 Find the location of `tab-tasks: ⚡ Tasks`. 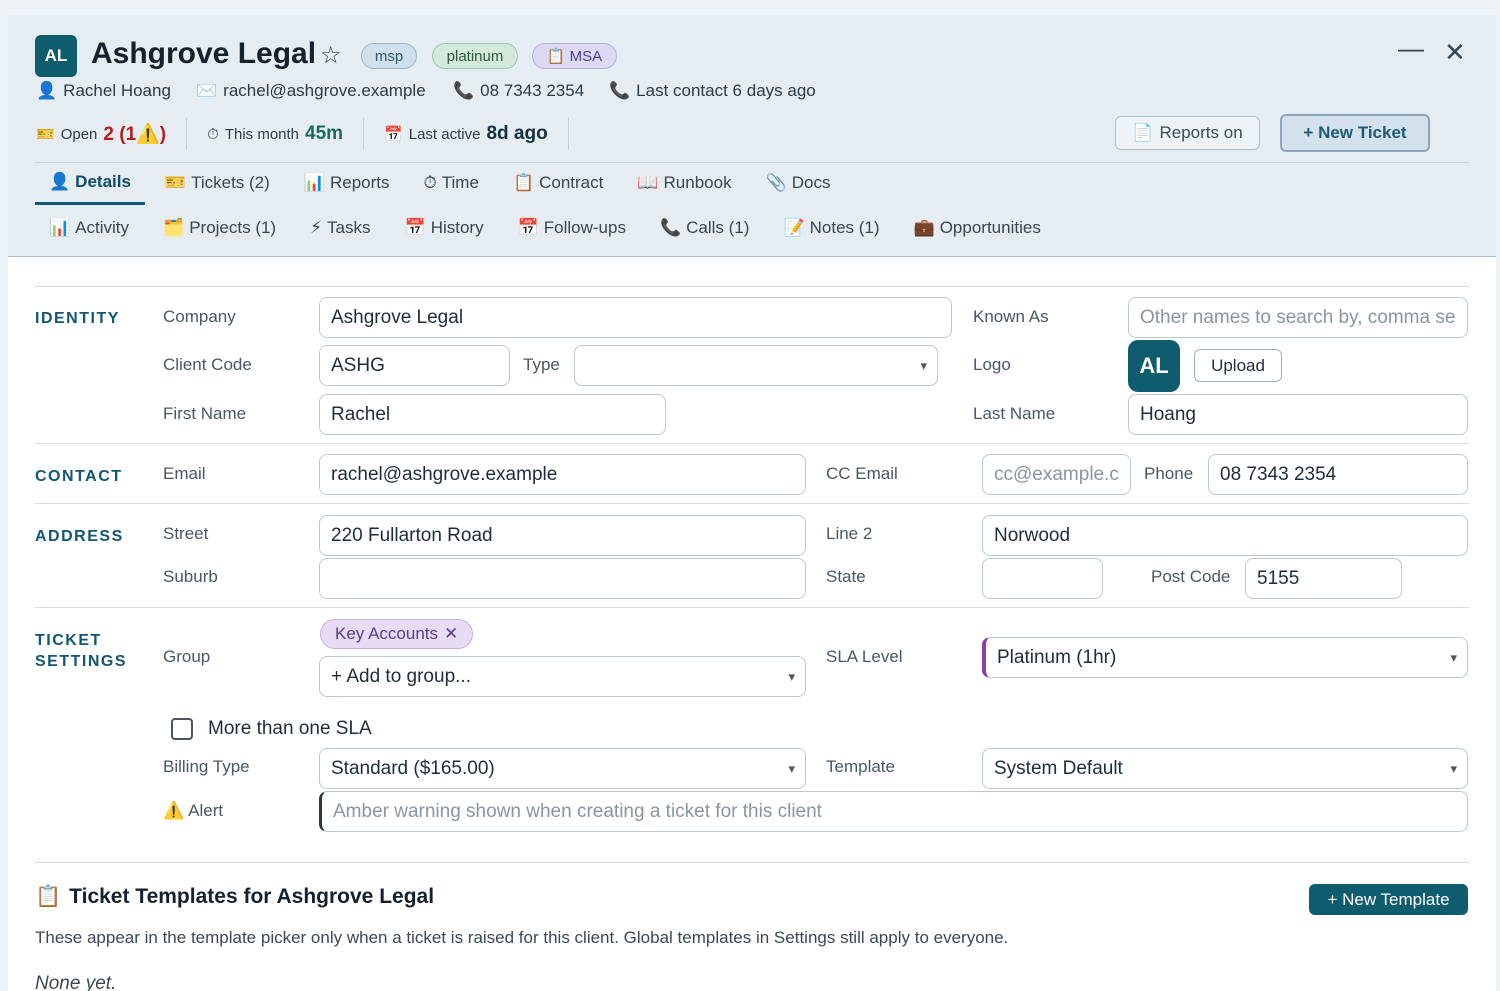

tab-tasks: ⚡ Tasks is located at coordinates (340, 228).